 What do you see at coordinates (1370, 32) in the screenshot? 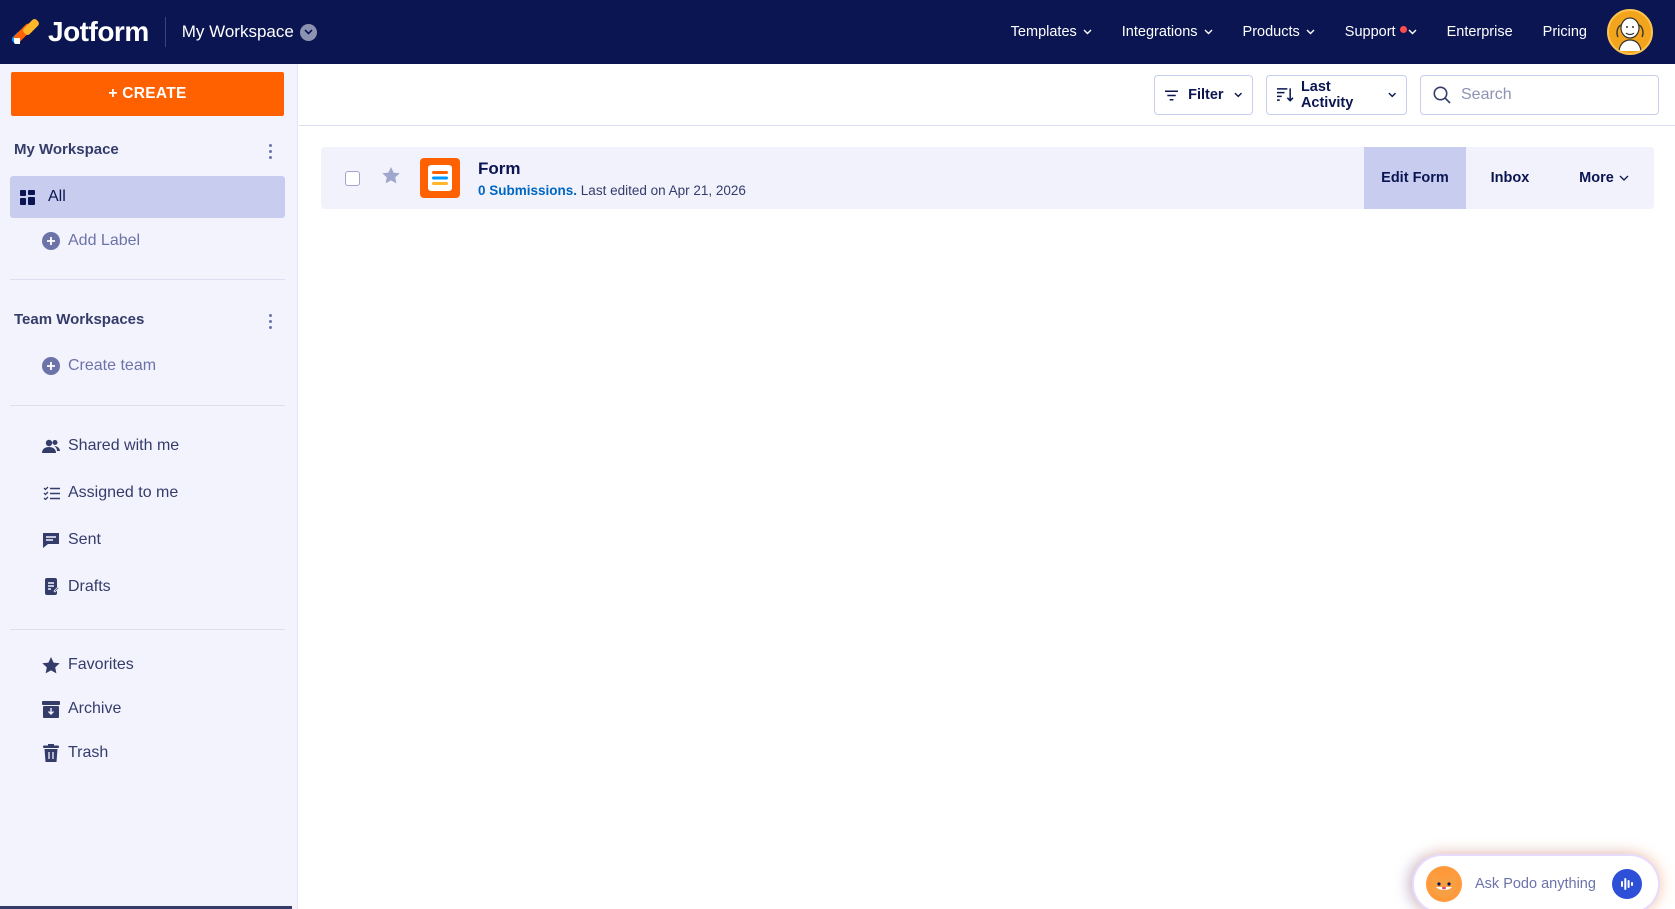
I see `nav-support-label: Support` at bounding box center [1370, 32].